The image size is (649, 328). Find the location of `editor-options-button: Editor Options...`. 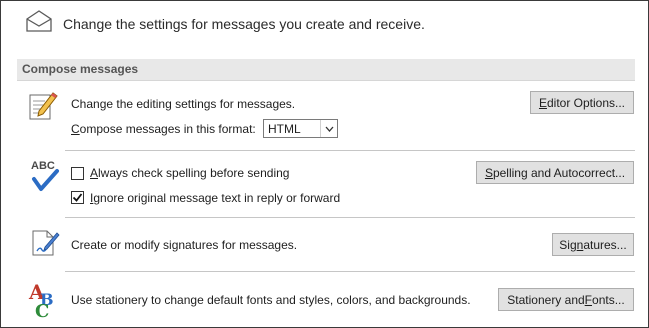

editor-options-button: Editor Options... is located at coordinates (582, 102).